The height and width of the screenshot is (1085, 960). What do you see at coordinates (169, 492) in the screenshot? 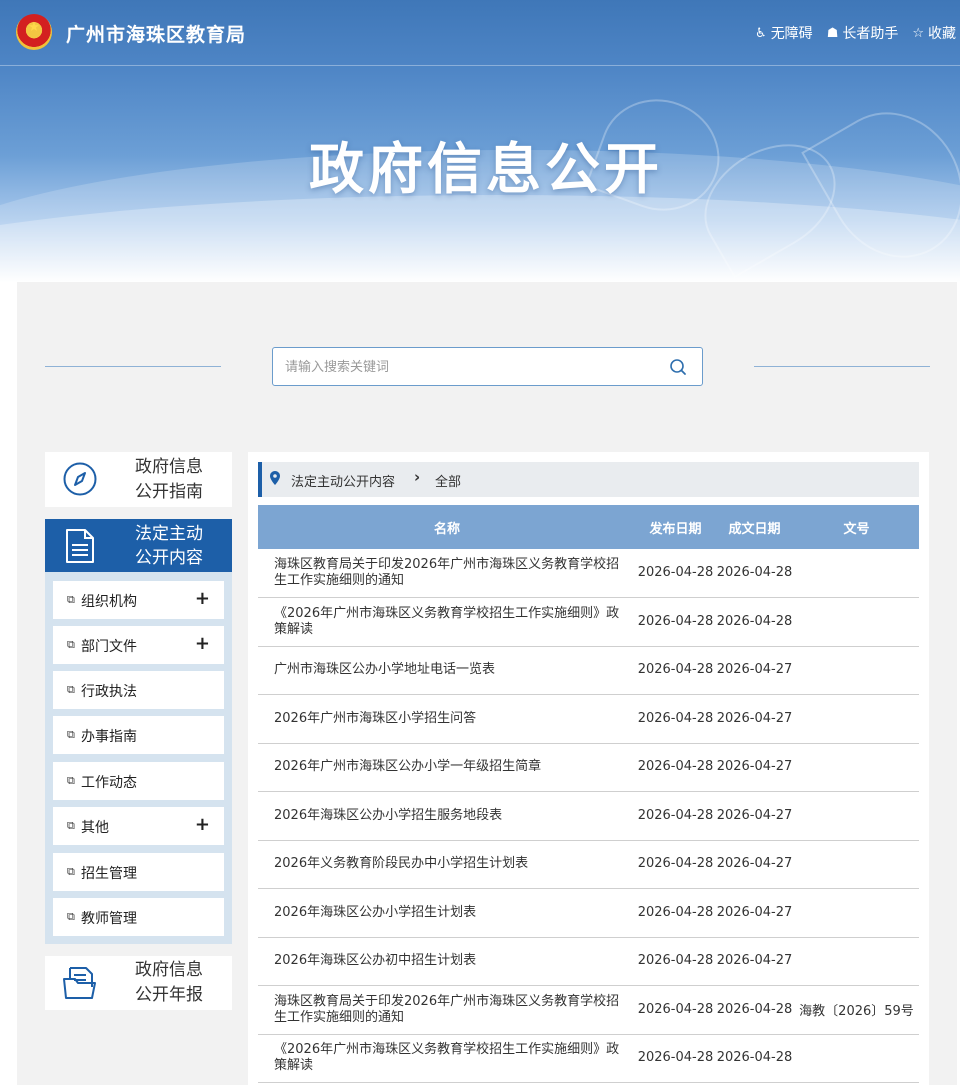
I see `guide-label-line2: 公开指南` at bounding box center [169, 492].